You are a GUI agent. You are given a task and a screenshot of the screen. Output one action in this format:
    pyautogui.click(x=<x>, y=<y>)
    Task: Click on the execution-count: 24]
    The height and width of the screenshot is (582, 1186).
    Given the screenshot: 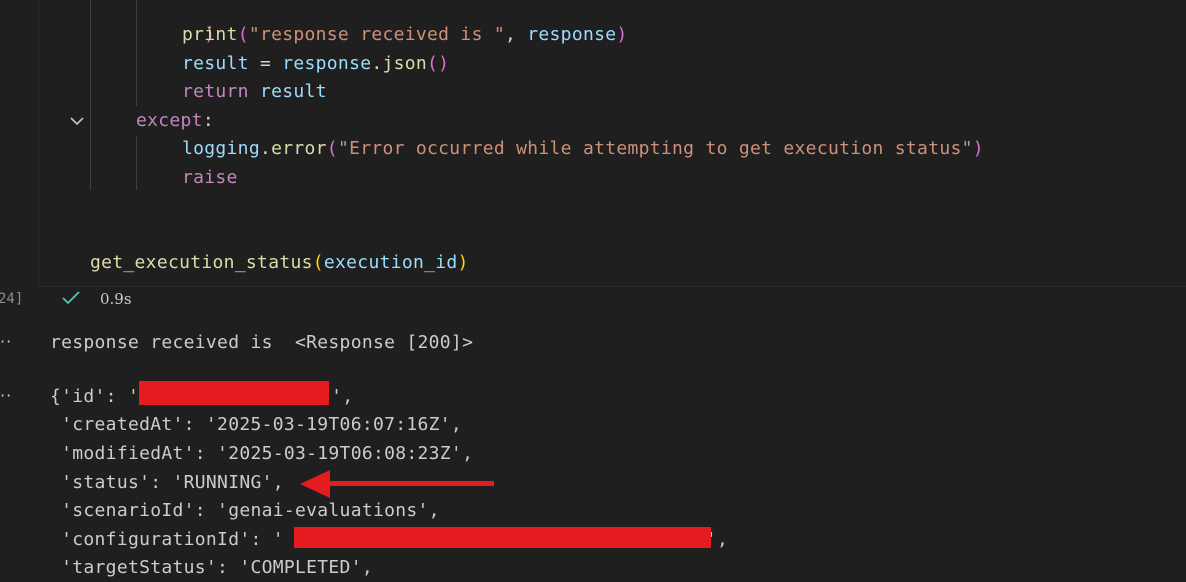 What is the action you would take?
    pyautogui.click(x=12, y=299)
    